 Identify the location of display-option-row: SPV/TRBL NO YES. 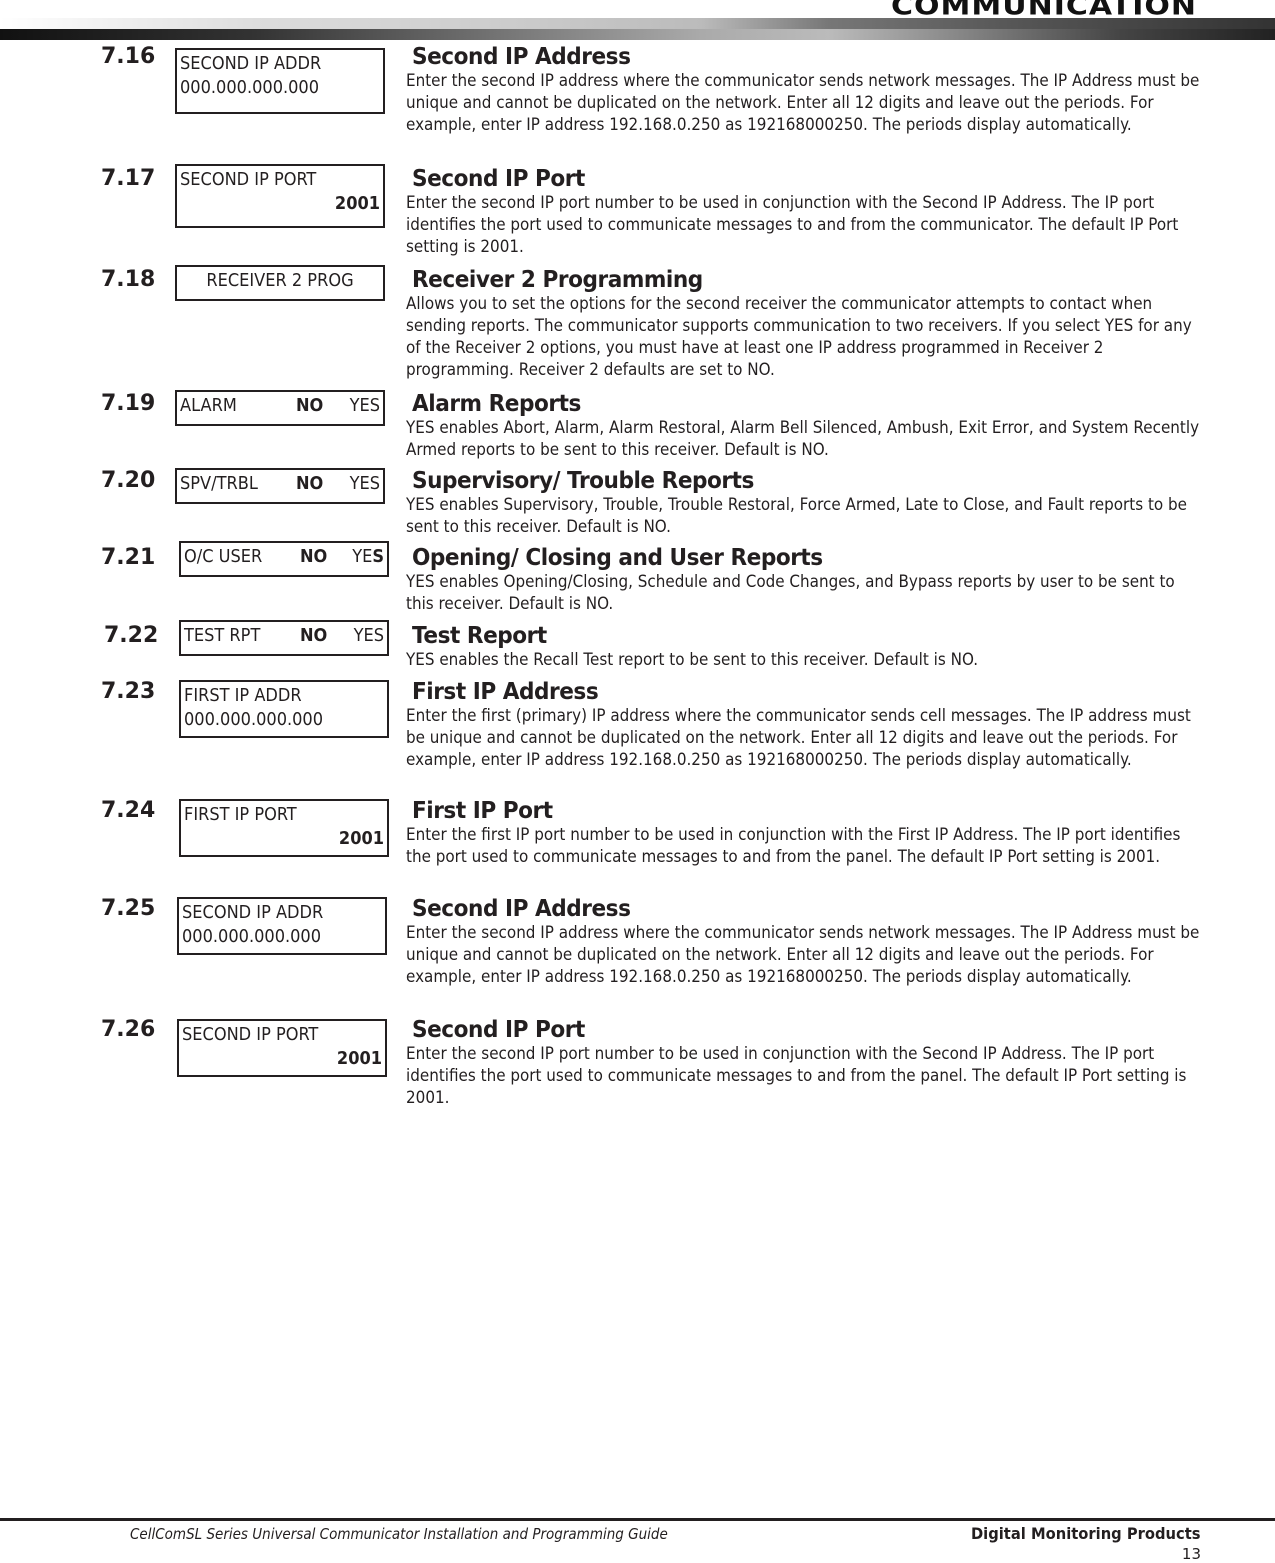
(280, 484).